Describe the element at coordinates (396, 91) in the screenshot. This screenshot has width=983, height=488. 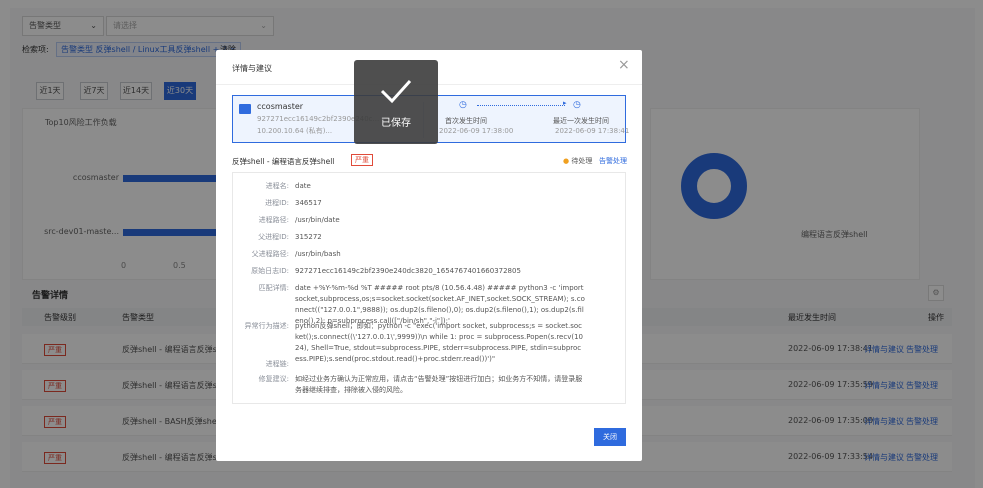
I see `checkmark-icon` at that location.